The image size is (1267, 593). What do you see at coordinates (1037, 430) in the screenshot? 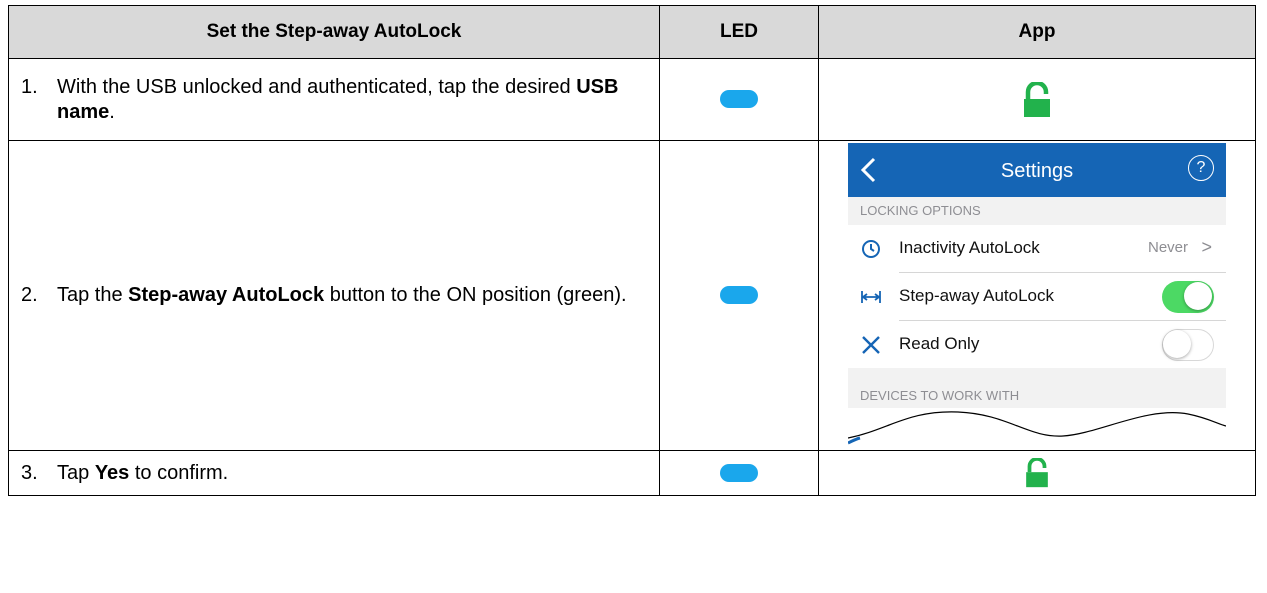
I see `torn-edge-icon` at bounding box center [1037, 430].